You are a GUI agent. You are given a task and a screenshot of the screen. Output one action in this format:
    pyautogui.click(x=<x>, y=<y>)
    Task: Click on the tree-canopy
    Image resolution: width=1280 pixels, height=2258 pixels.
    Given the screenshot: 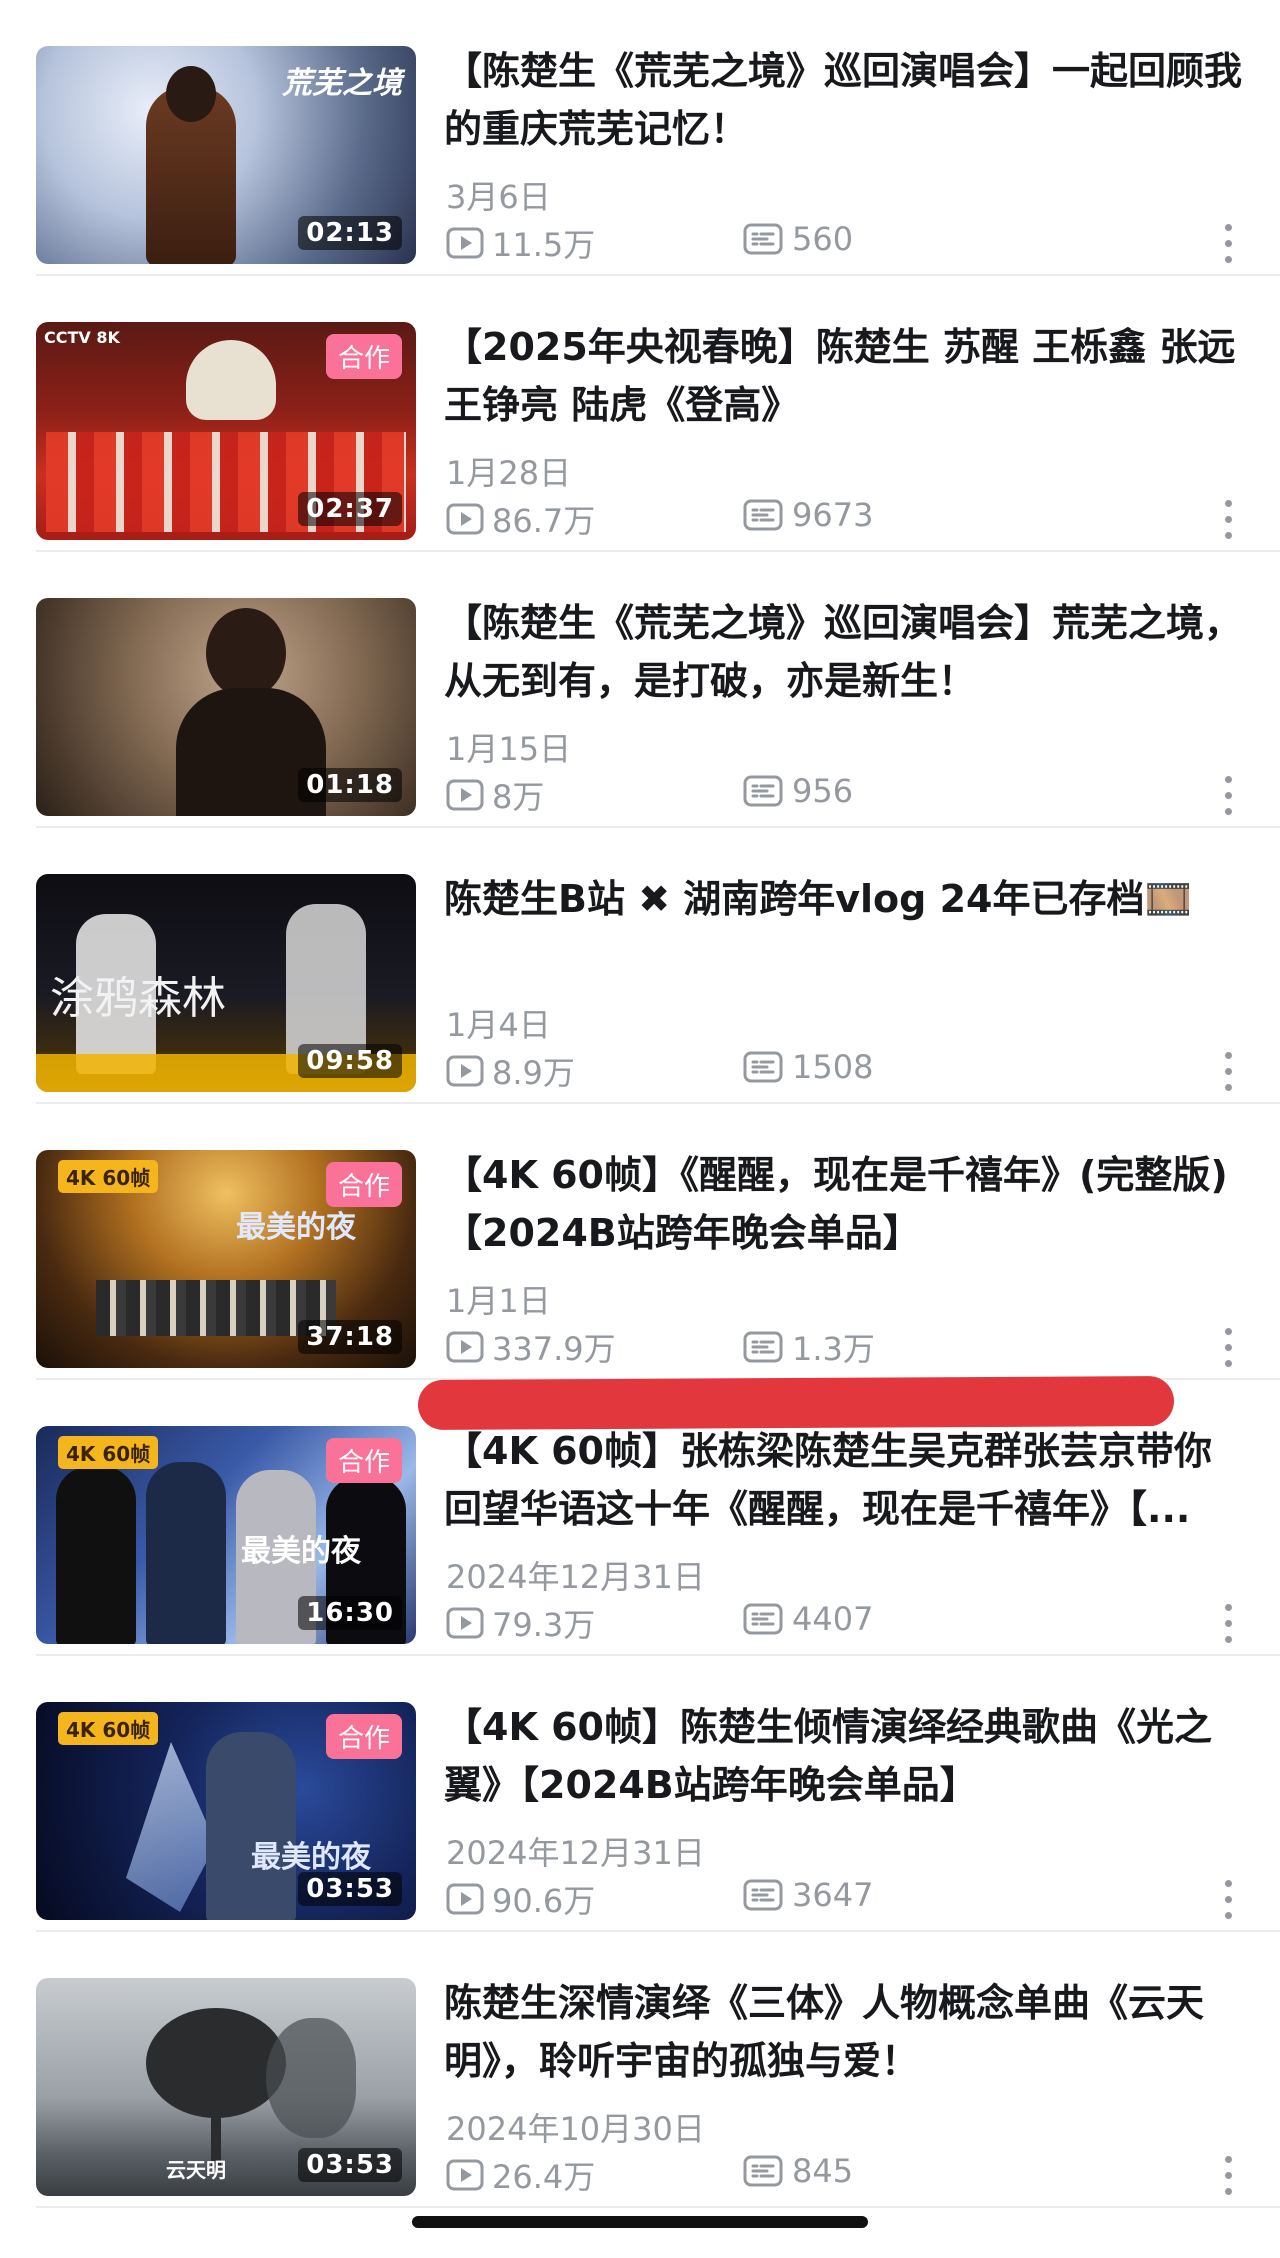 What is the action you would take?
    pyautogui.click(x=216, y=2063)
    